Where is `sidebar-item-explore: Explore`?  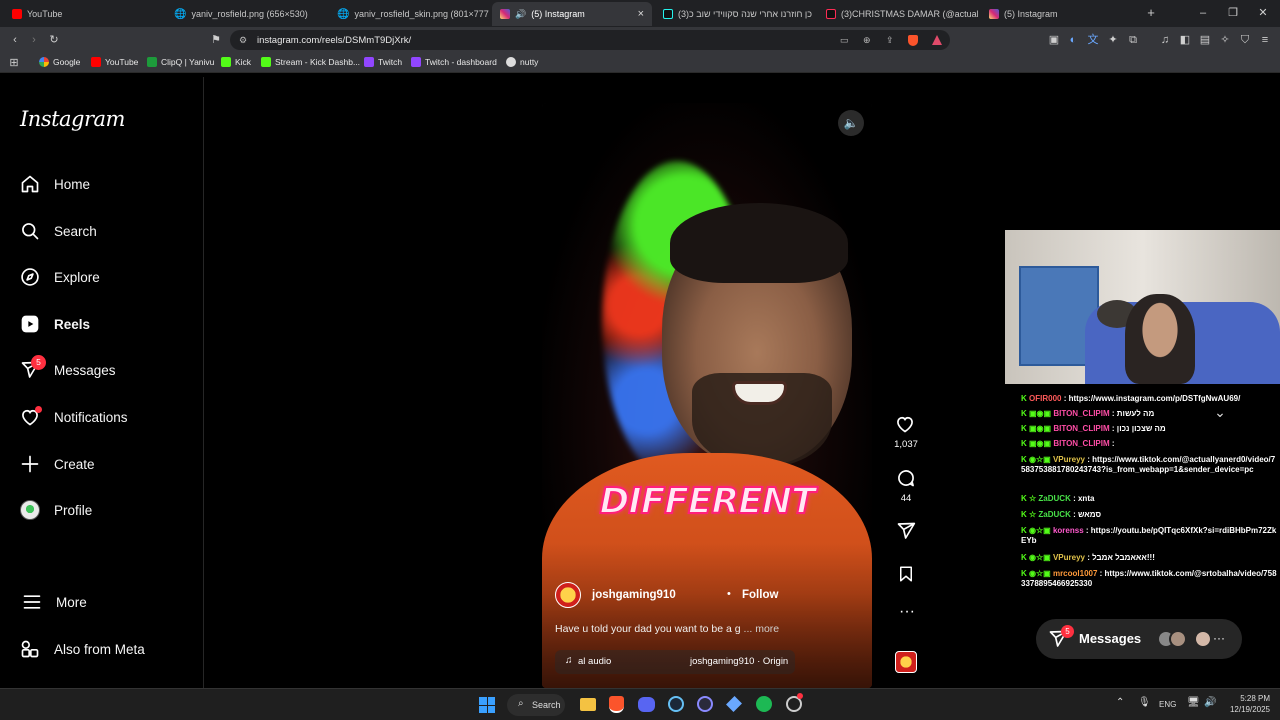 sidebar-item-explore: Explore is located at coordinates (60, 277).